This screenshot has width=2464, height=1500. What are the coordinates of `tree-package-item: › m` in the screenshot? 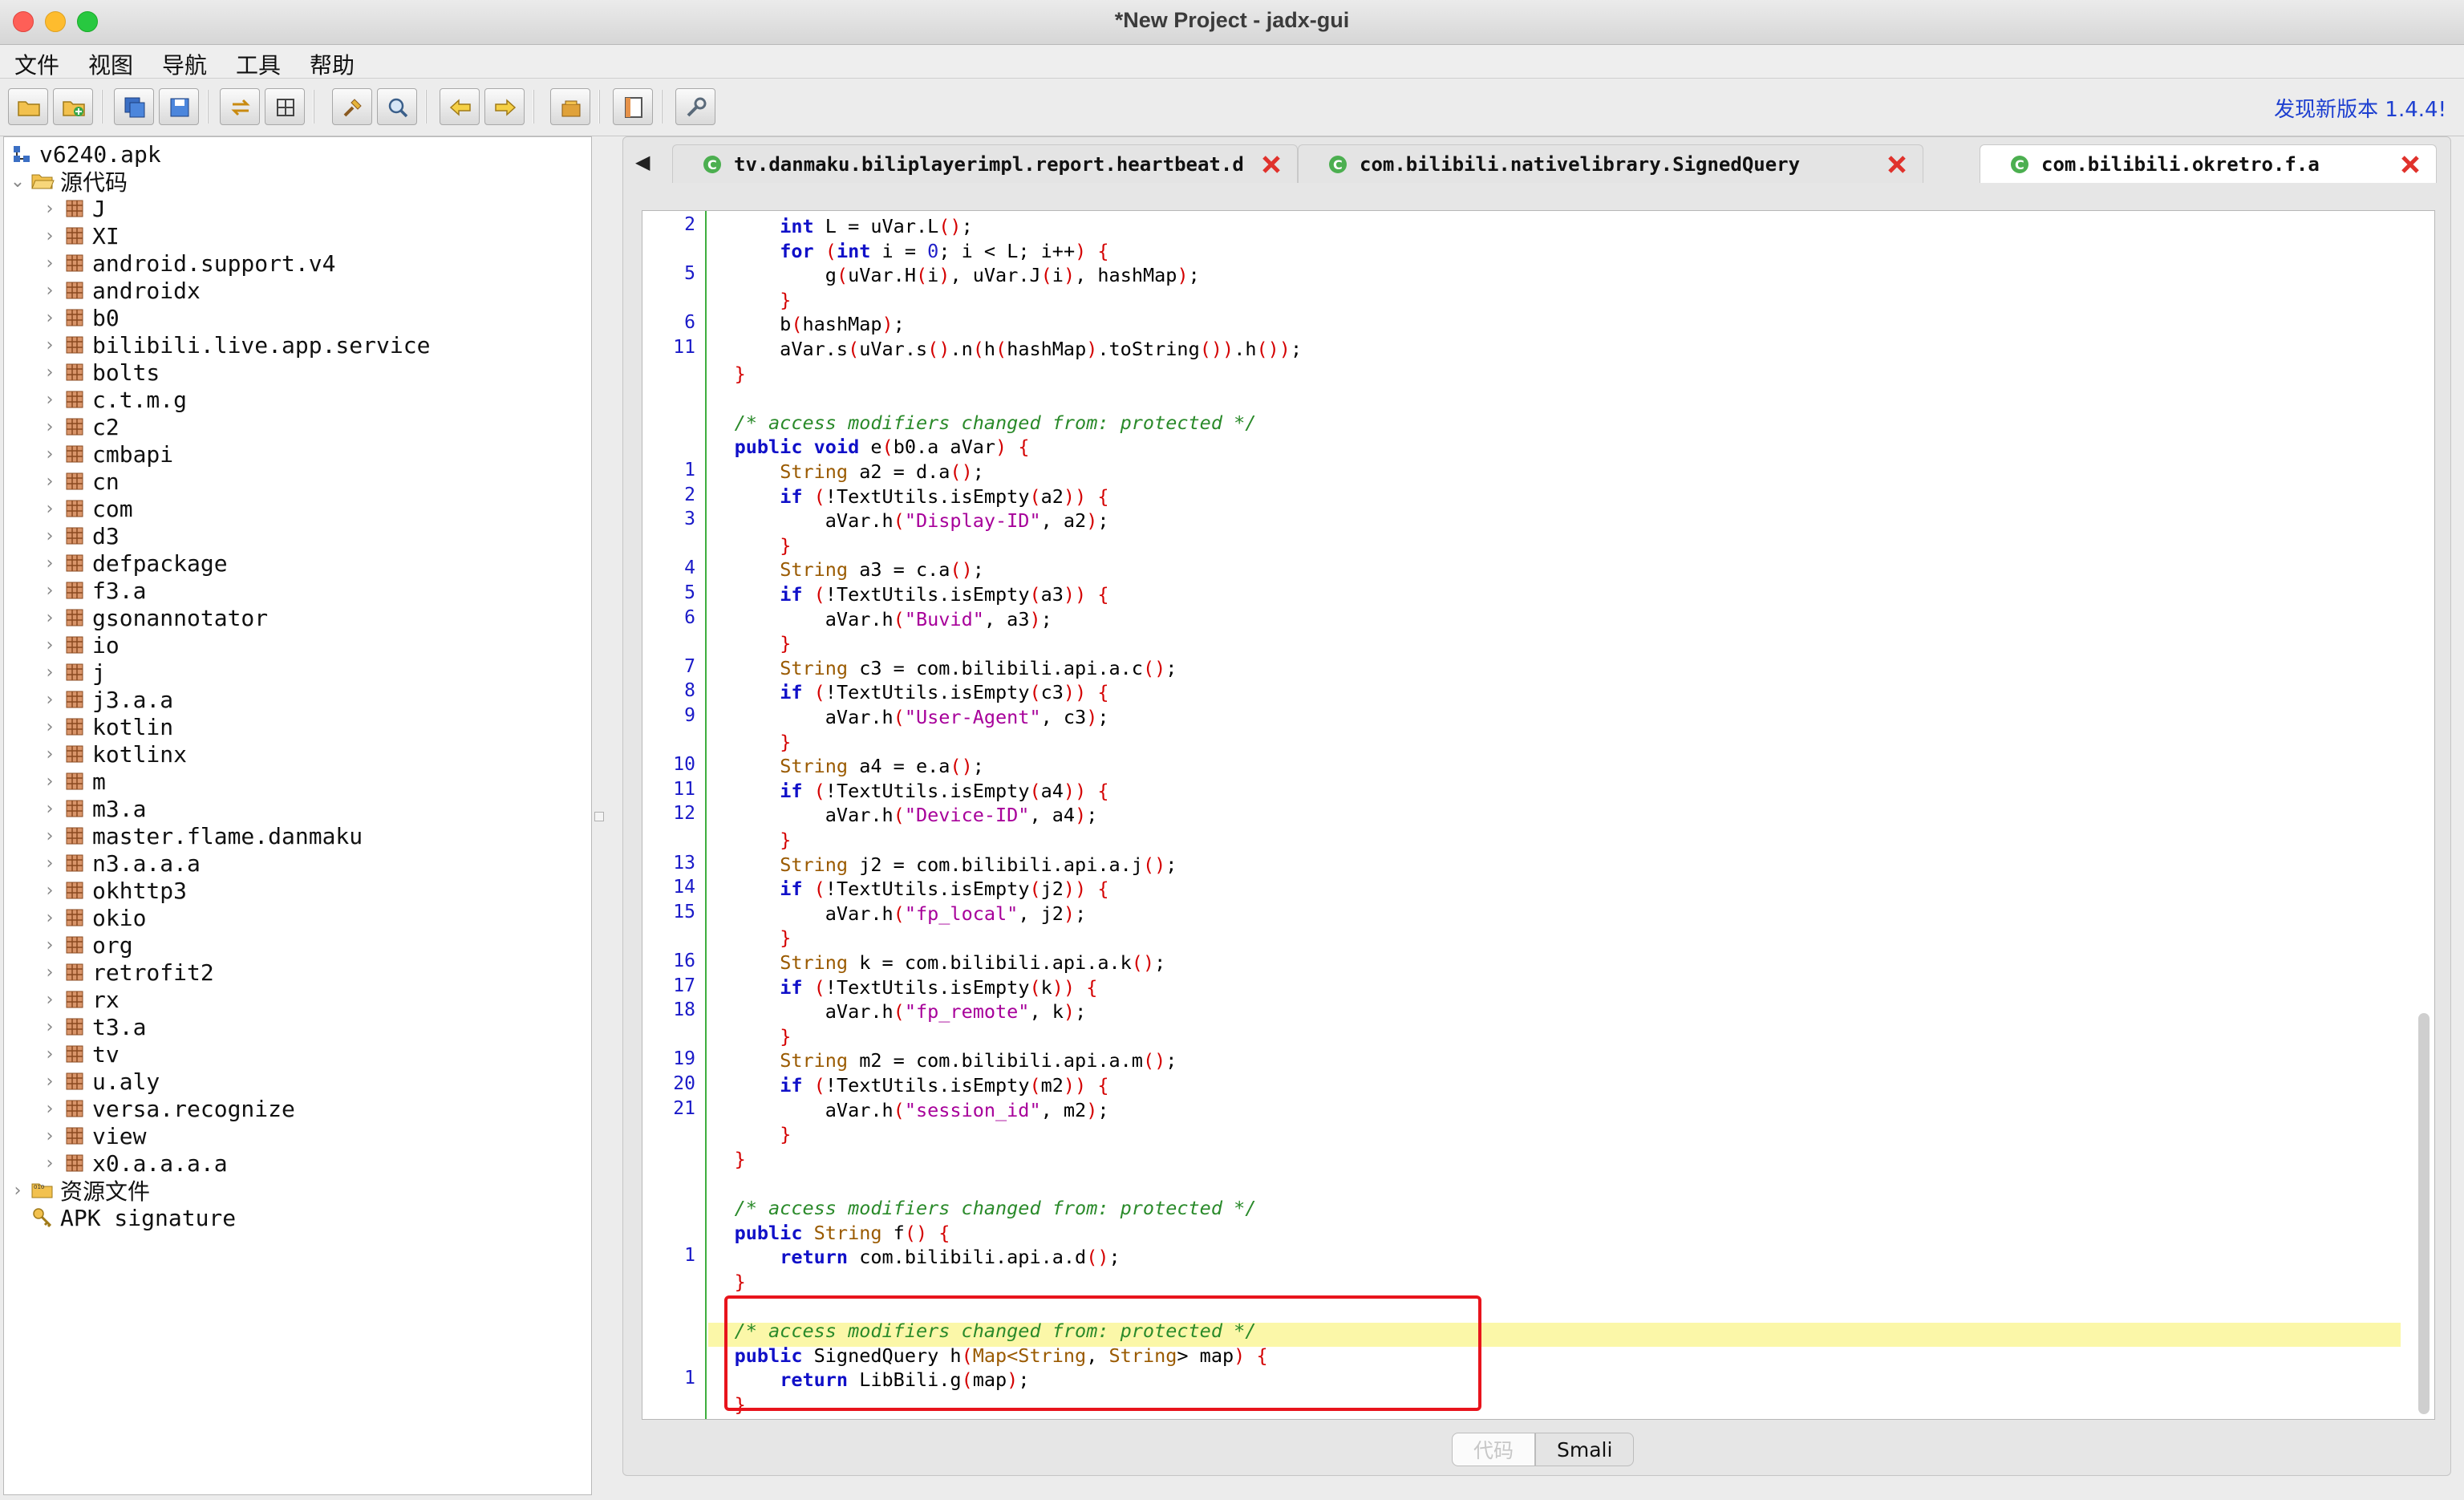 It's located at (72, 781).